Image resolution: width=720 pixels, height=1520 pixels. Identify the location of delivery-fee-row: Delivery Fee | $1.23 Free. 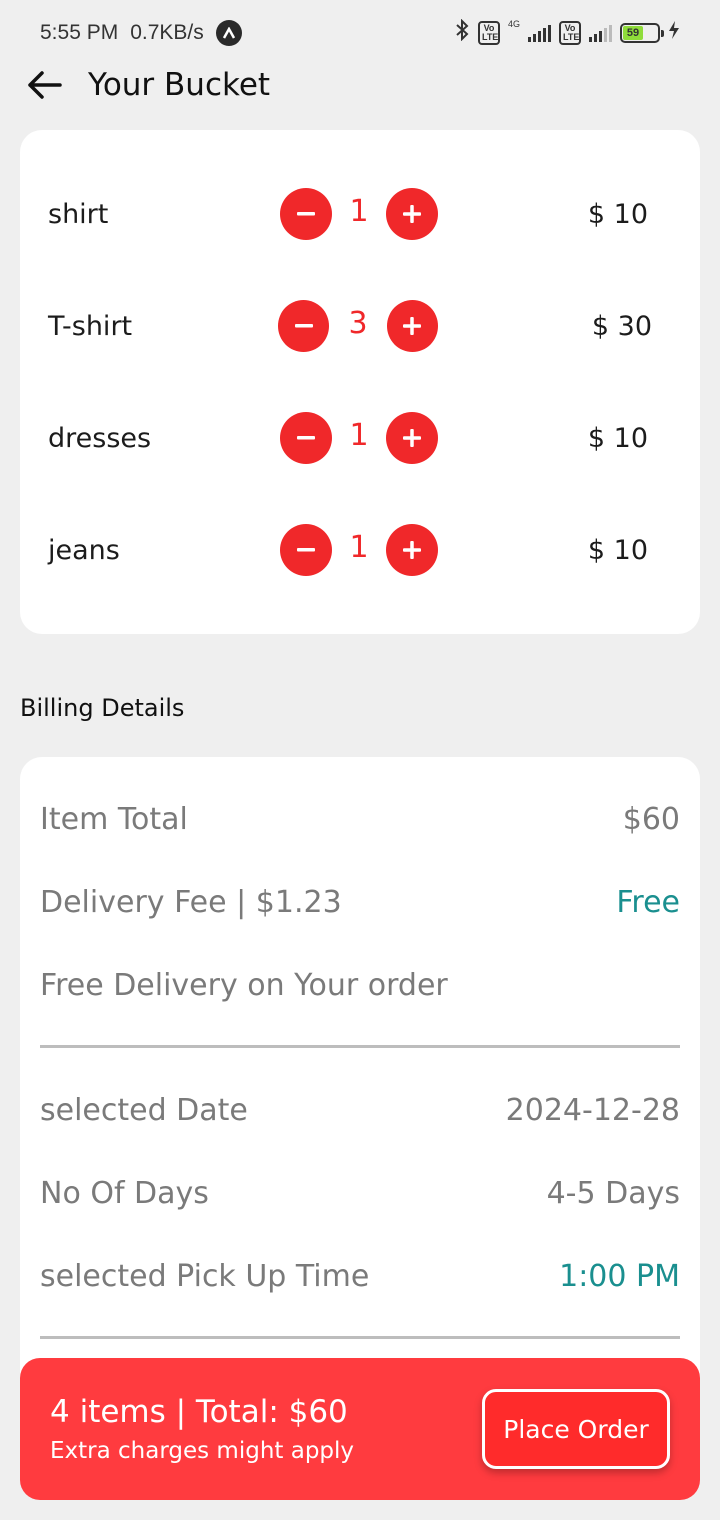
(360, 902).